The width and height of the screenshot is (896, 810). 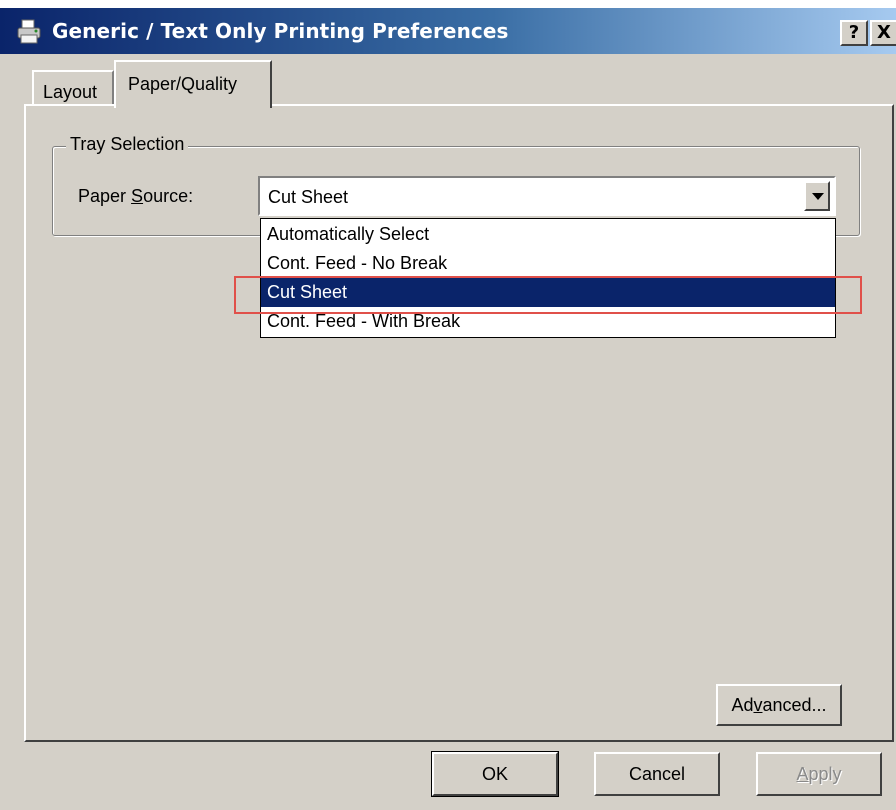 I want to click on combo-selected-value: Cut Sheet, so click(x=308, y=197).